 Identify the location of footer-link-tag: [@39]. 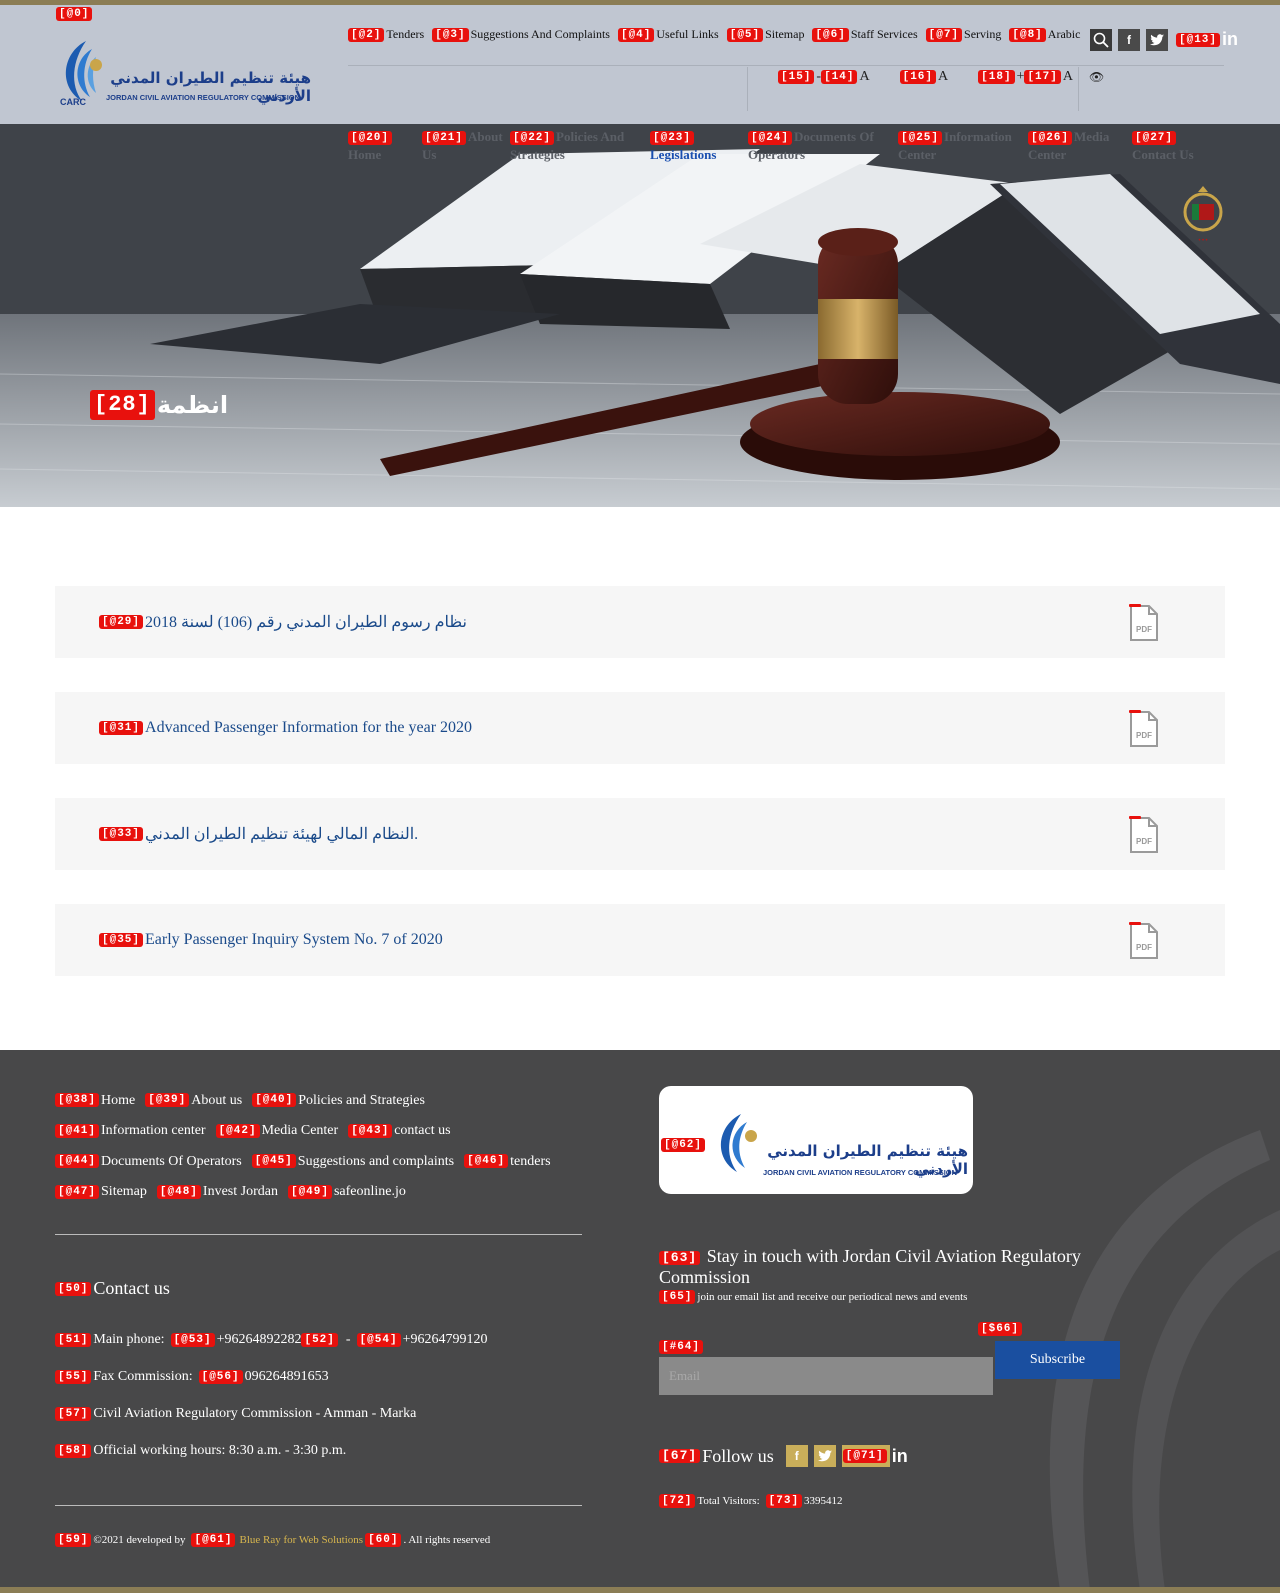
(167, 1100).